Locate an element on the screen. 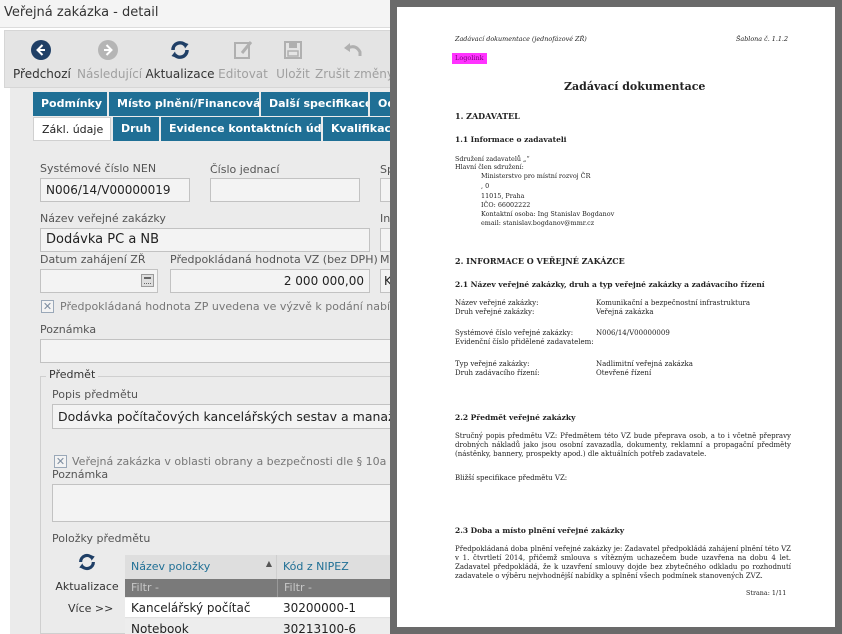 Image resolution: width=842 pixels, height=634 pixels. column-header-kod: Kód z NIPEZ is located at coordinates (333, 567).